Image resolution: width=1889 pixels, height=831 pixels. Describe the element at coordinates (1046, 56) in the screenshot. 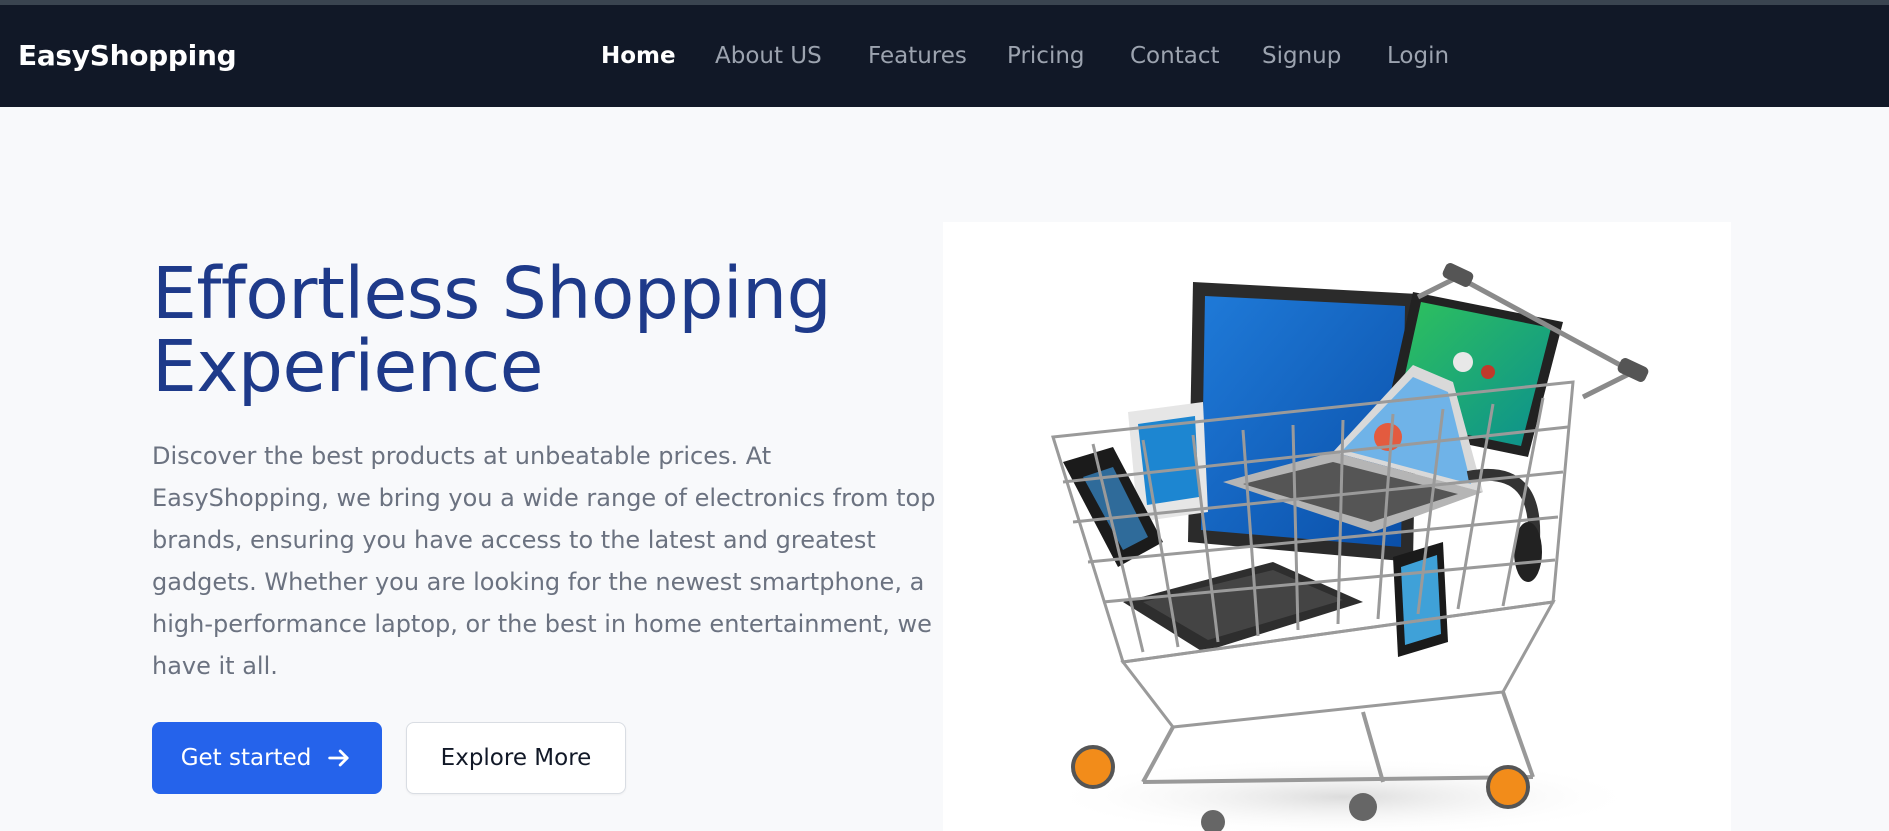

I see `nav-pricing: Pricing` at that location.